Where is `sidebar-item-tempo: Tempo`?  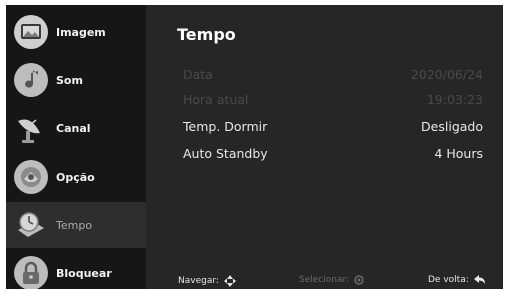
sidebar-item-tempo: Tempo is located at coordinates (76, 225).